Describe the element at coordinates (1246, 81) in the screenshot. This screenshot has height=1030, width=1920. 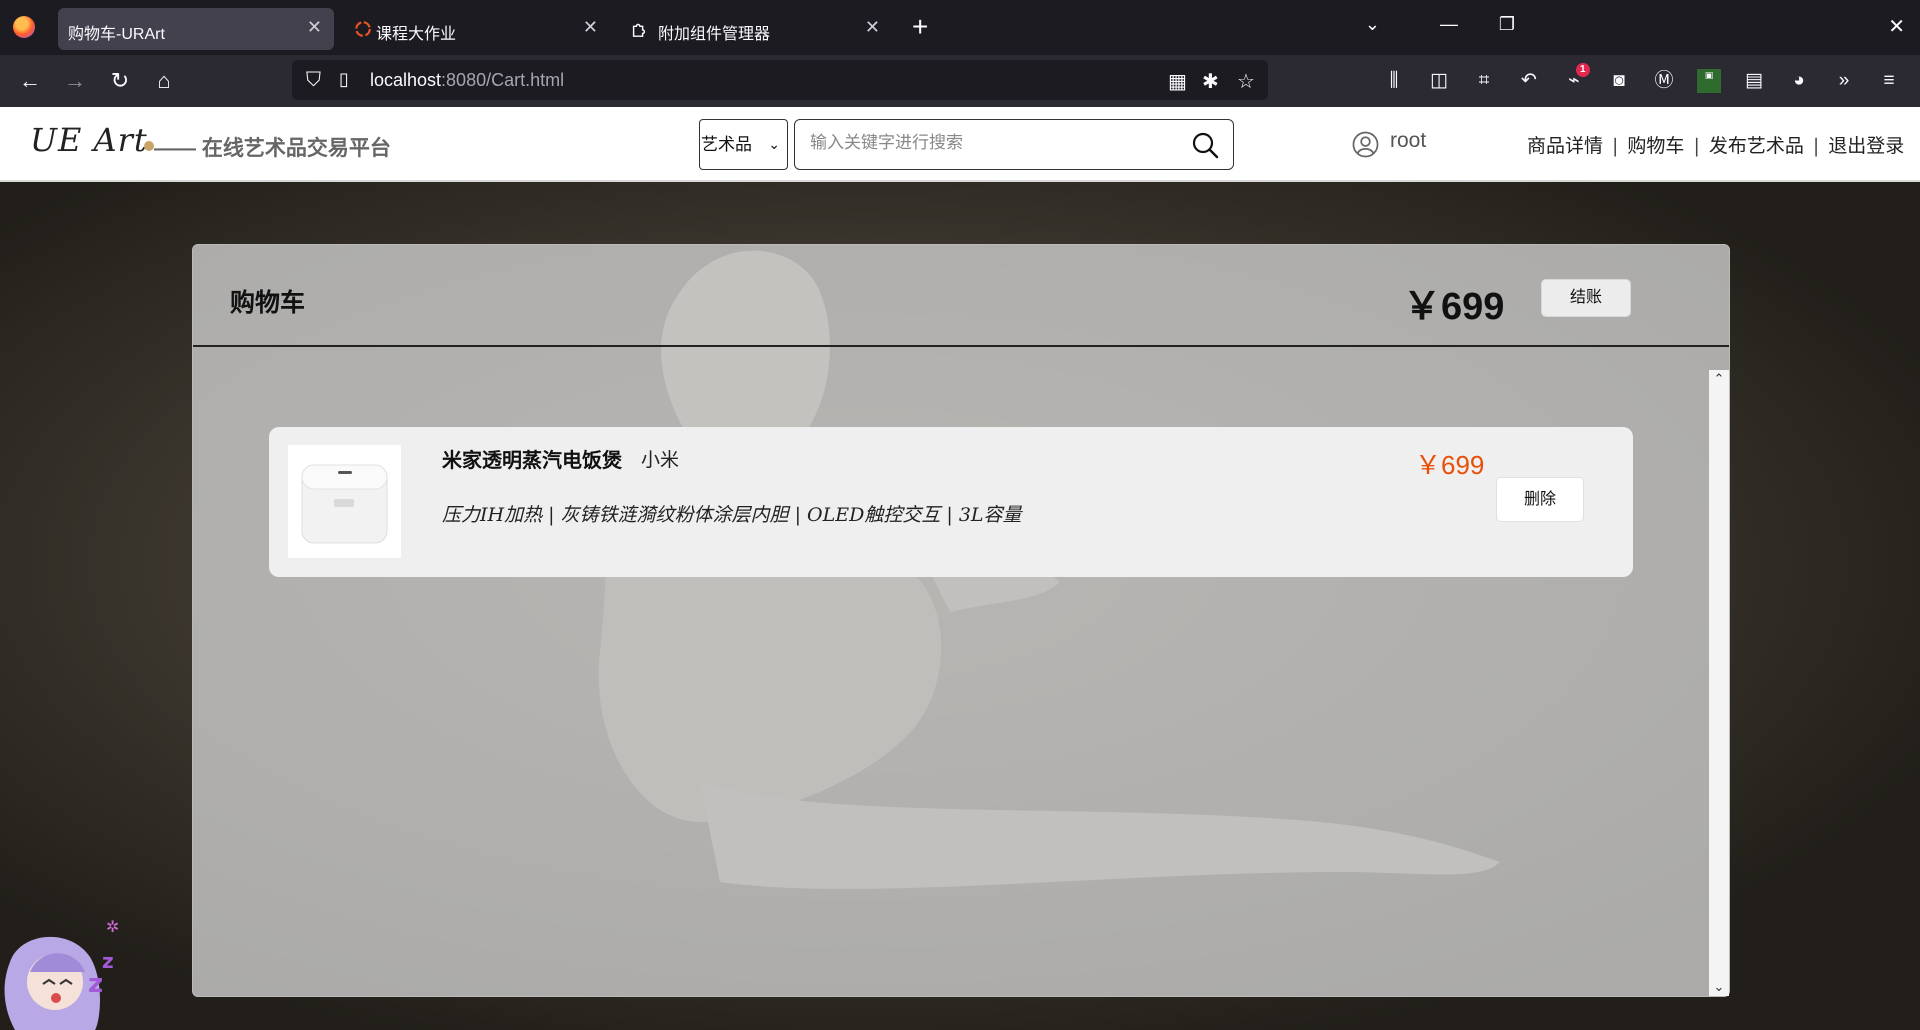
I see `bookmark-star-icon: ☆` at that location.